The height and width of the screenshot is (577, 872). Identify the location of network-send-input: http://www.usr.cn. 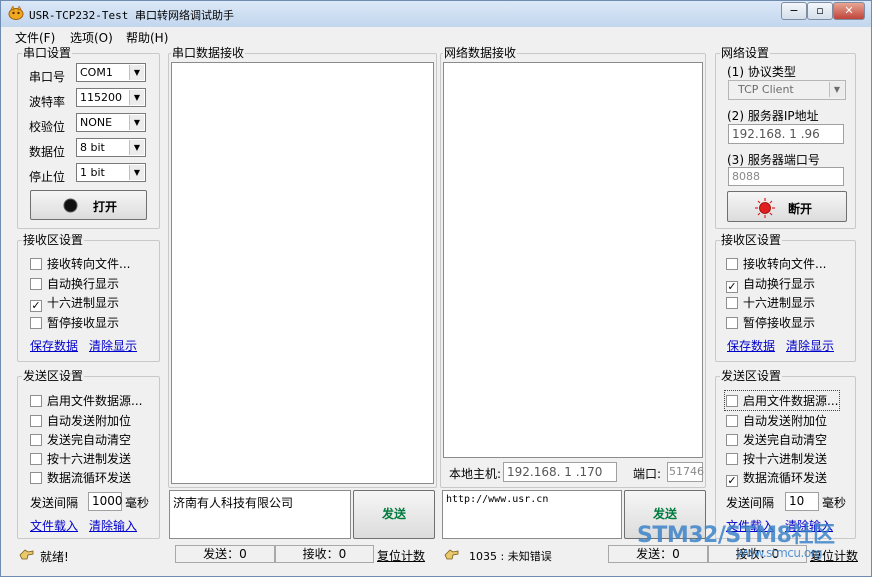
(532, 514).